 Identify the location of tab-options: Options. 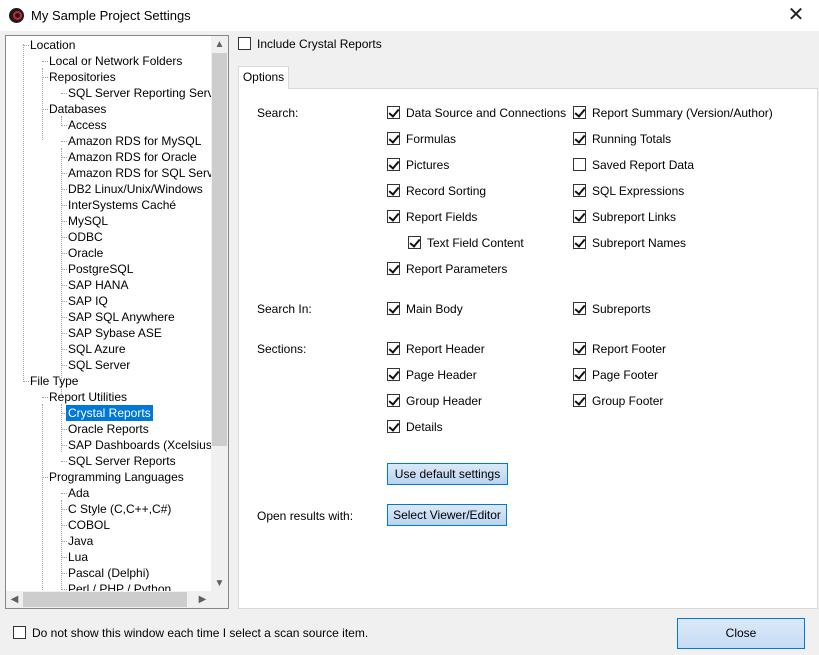
(263, 77).